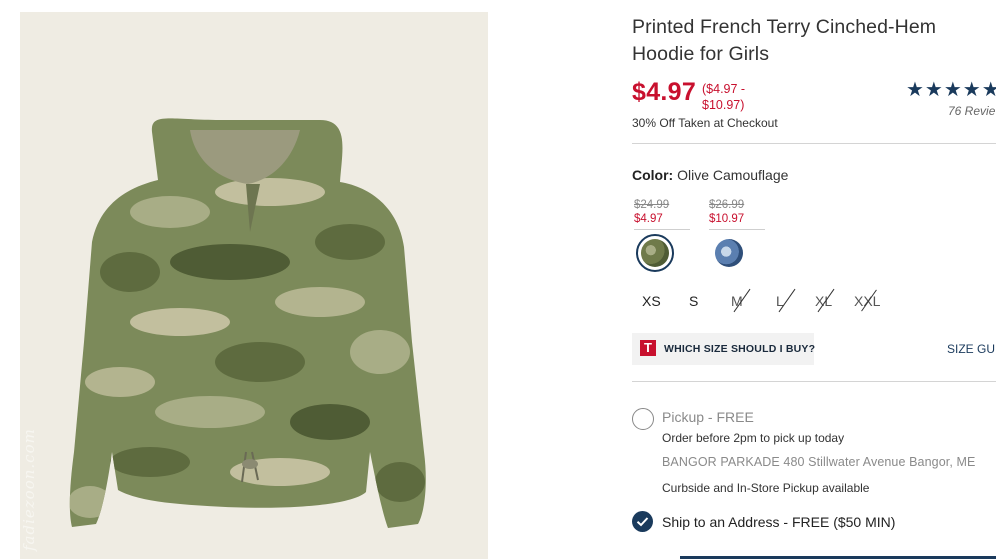  I want to click on brand-t-icon: T, so click(648, 348).